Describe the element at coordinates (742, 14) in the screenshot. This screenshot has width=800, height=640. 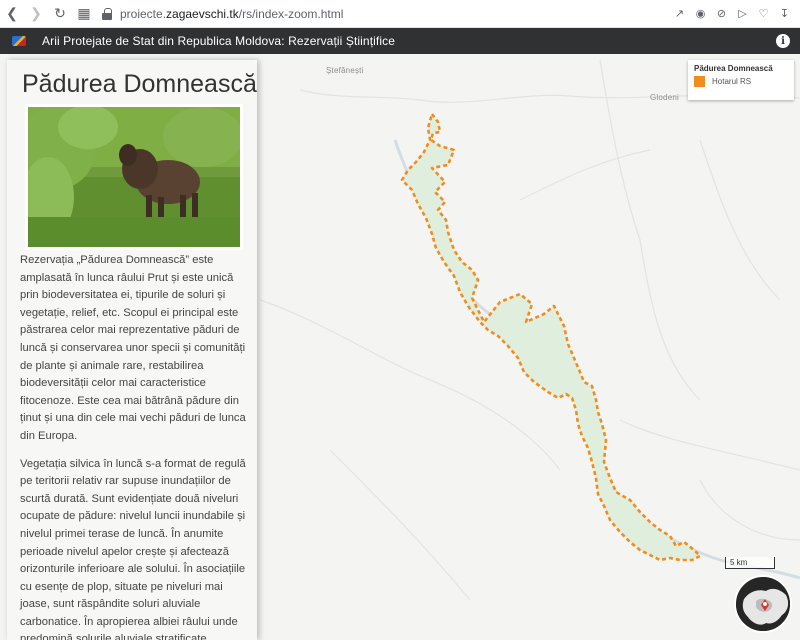
I see `send-icon: ▷` at that location.